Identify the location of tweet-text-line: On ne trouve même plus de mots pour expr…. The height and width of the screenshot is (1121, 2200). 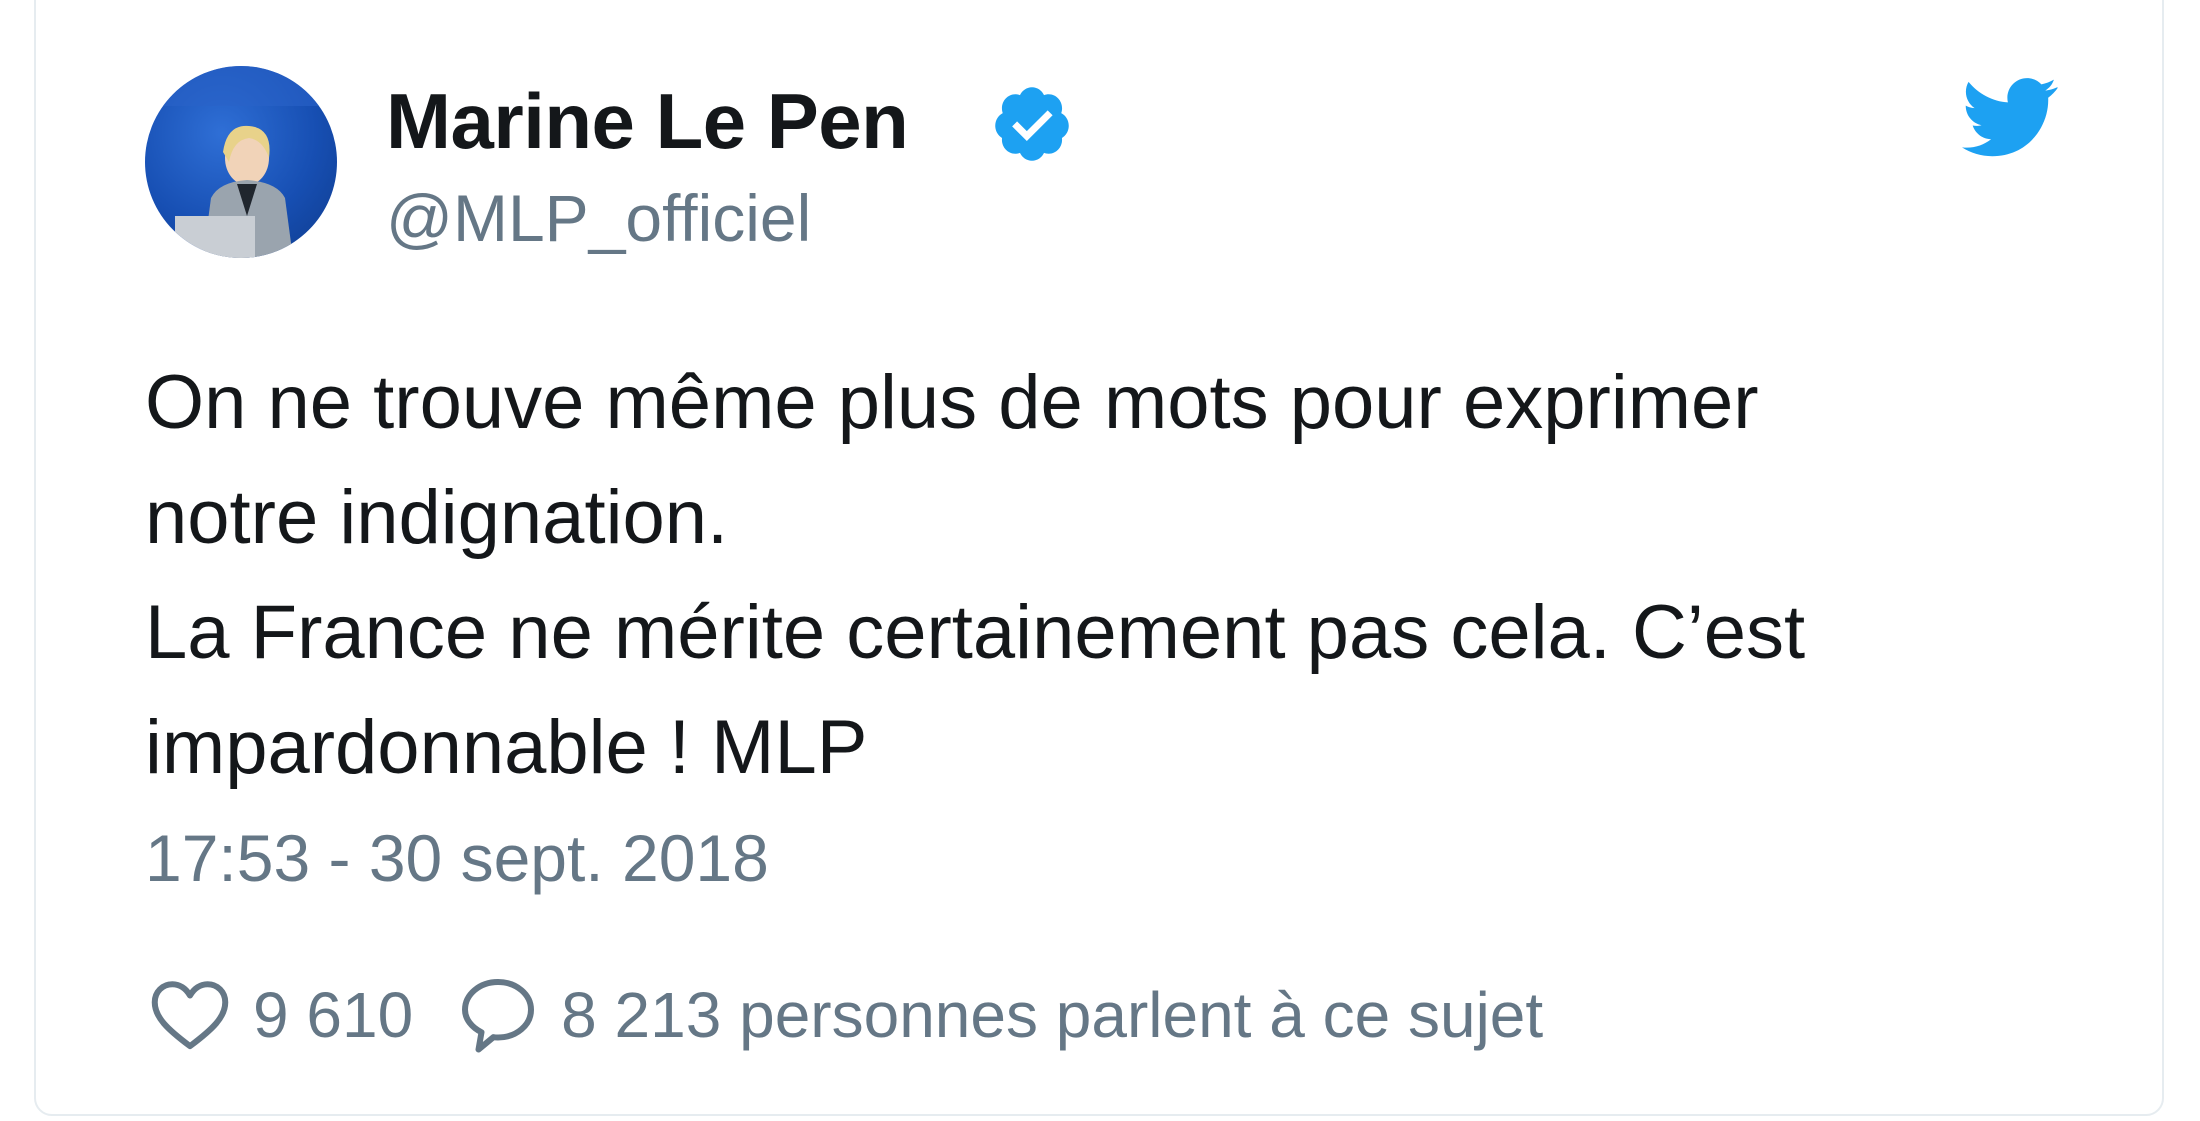
(952, 402).